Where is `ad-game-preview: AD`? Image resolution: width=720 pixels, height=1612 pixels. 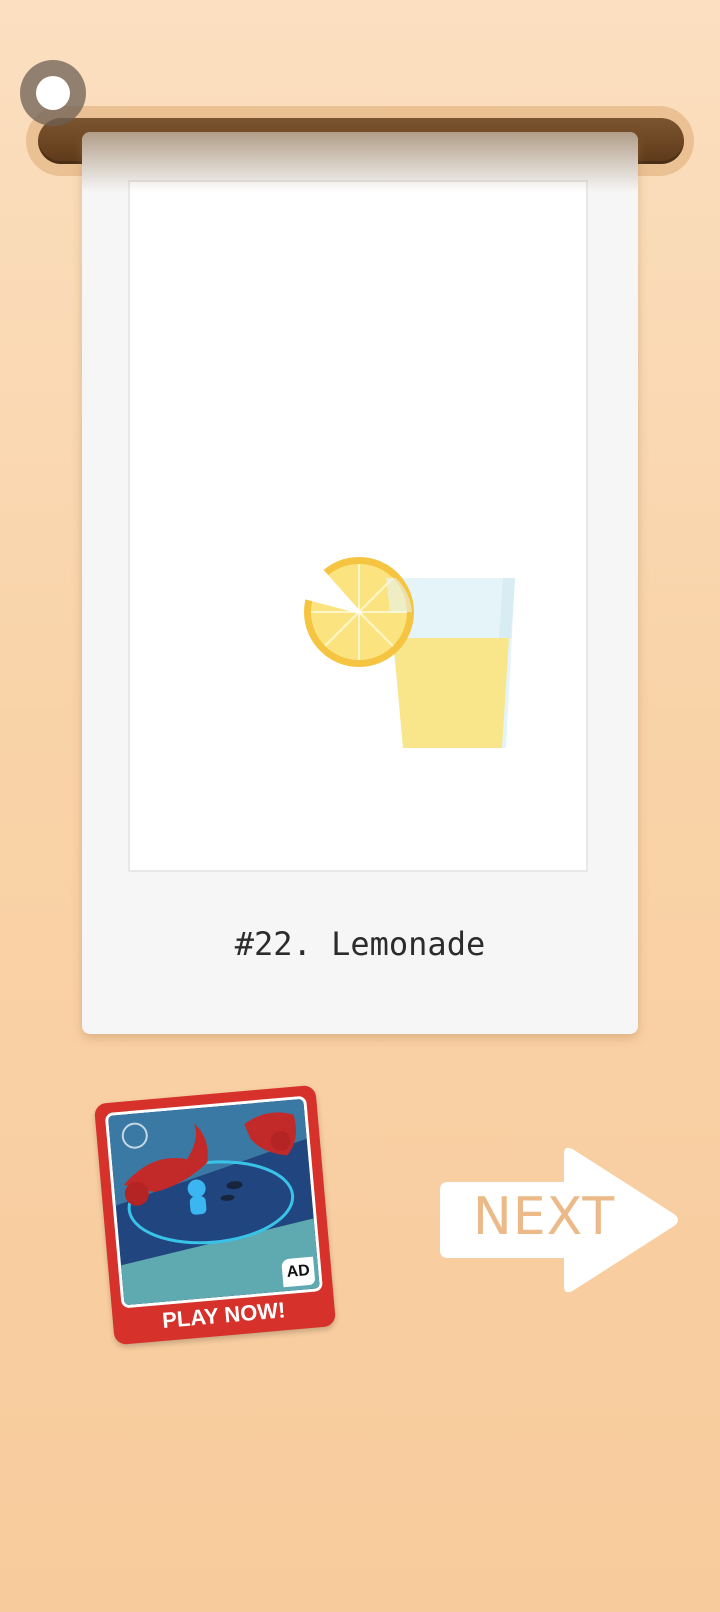
ad-game-preview: AD is located at coordinates (214, 1202).